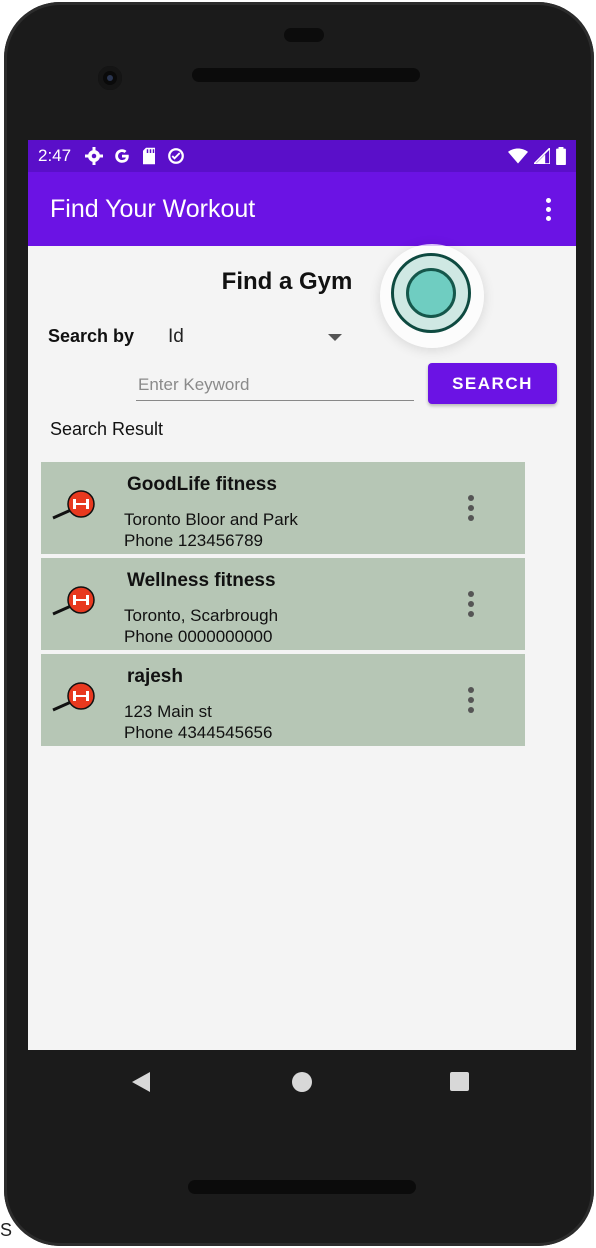  I want to click on search-by-selected: Id, so click(176, 336).